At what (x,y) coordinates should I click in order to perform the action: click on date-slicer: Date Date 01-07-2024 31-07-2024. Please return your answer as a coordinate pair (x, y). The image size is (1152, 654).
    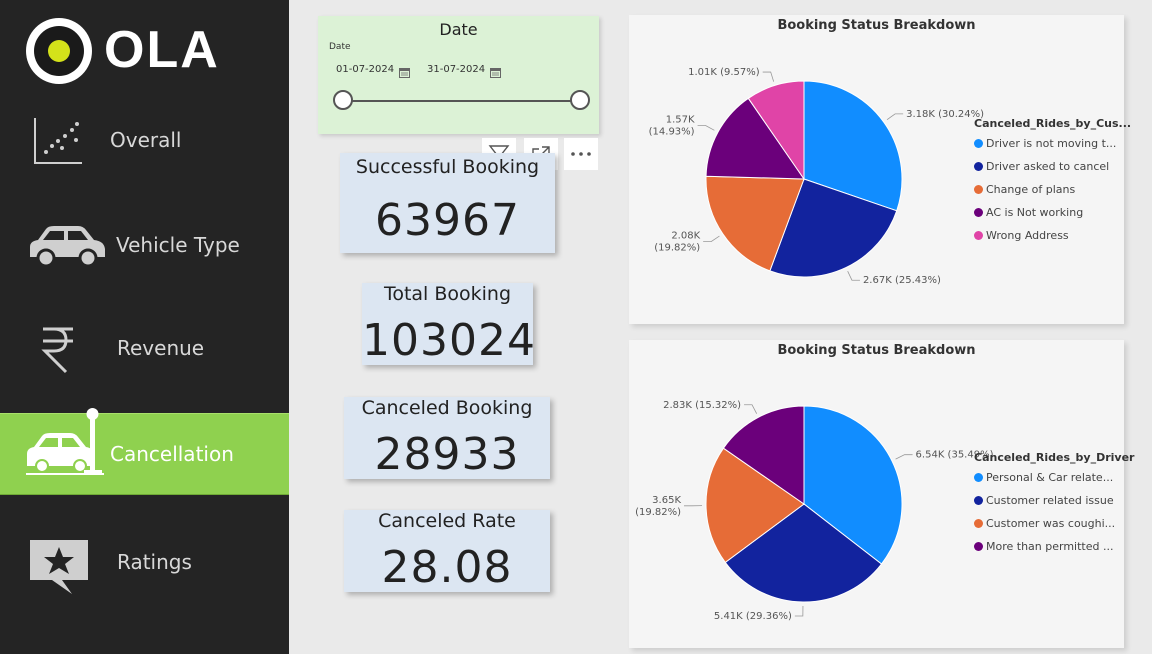
    Looking at the image, I should click on (458, 75).